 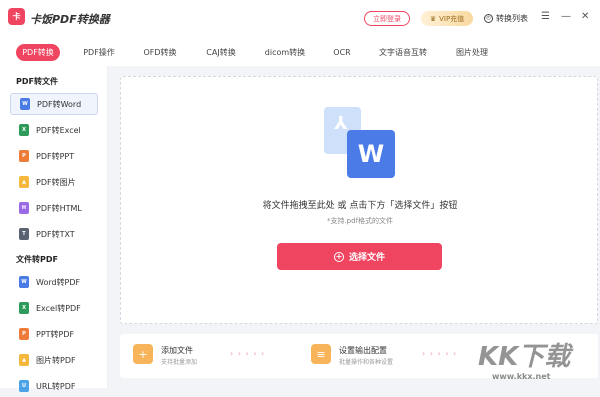 What do you see at coordinates (37, 81) in the screenshot?
I see `section-title-pdf-to-file: PDF转文件` at bounding box center [37, 81].